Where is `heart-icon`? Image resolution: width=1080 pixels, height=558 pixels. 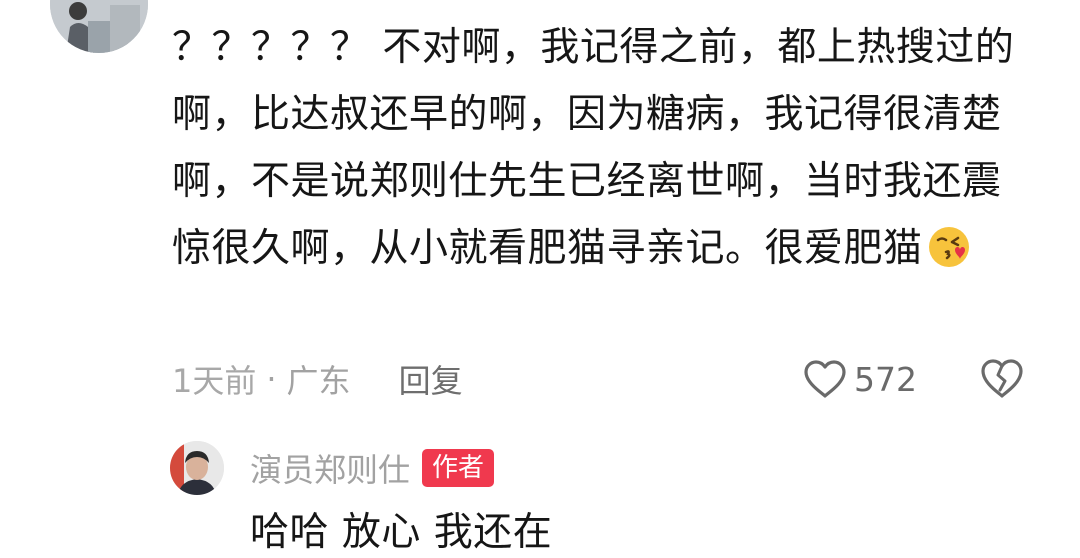 heart-icon is located at coordinates (825, 379).